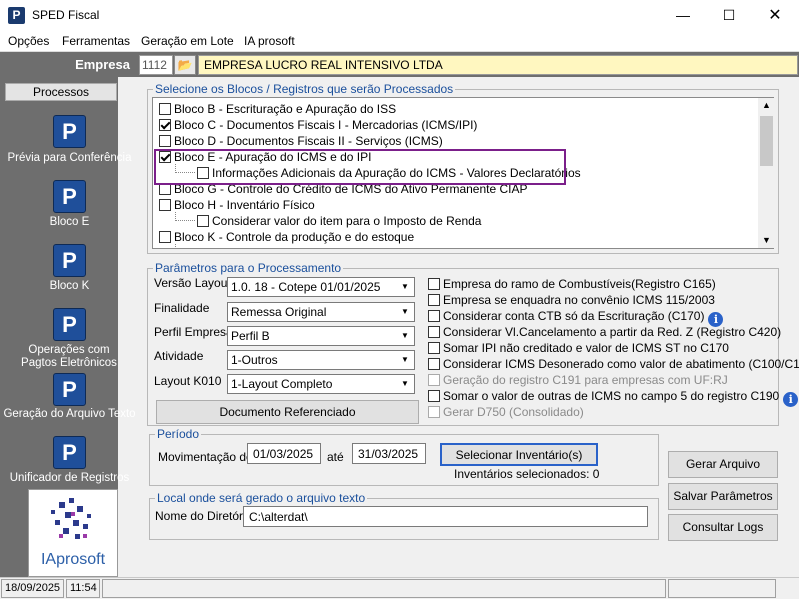 Image resolution: width=799 pixels, height=599 pixels. What do you see at coordinates (69, 158) in the screenshot?
I see `sidebar-item-label: Prévia para Conferência` at bounding box center [69, 158].